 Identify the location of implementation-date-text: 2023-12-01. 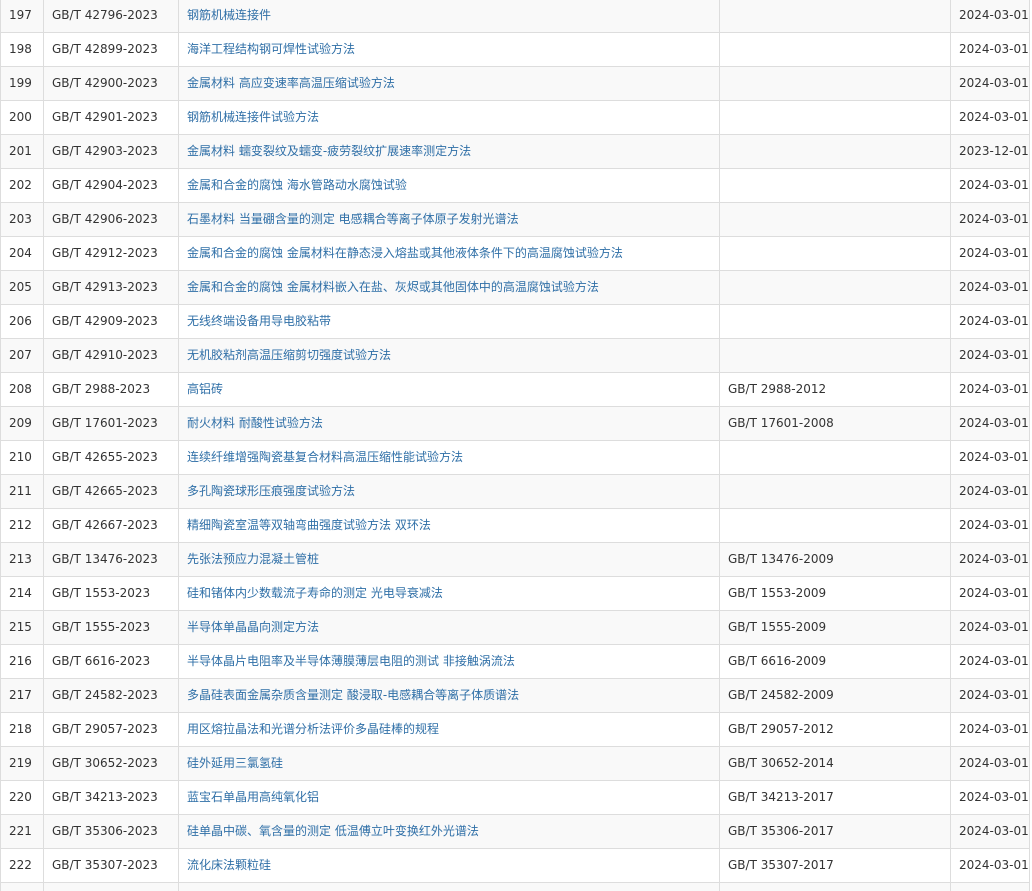
(994, 151).